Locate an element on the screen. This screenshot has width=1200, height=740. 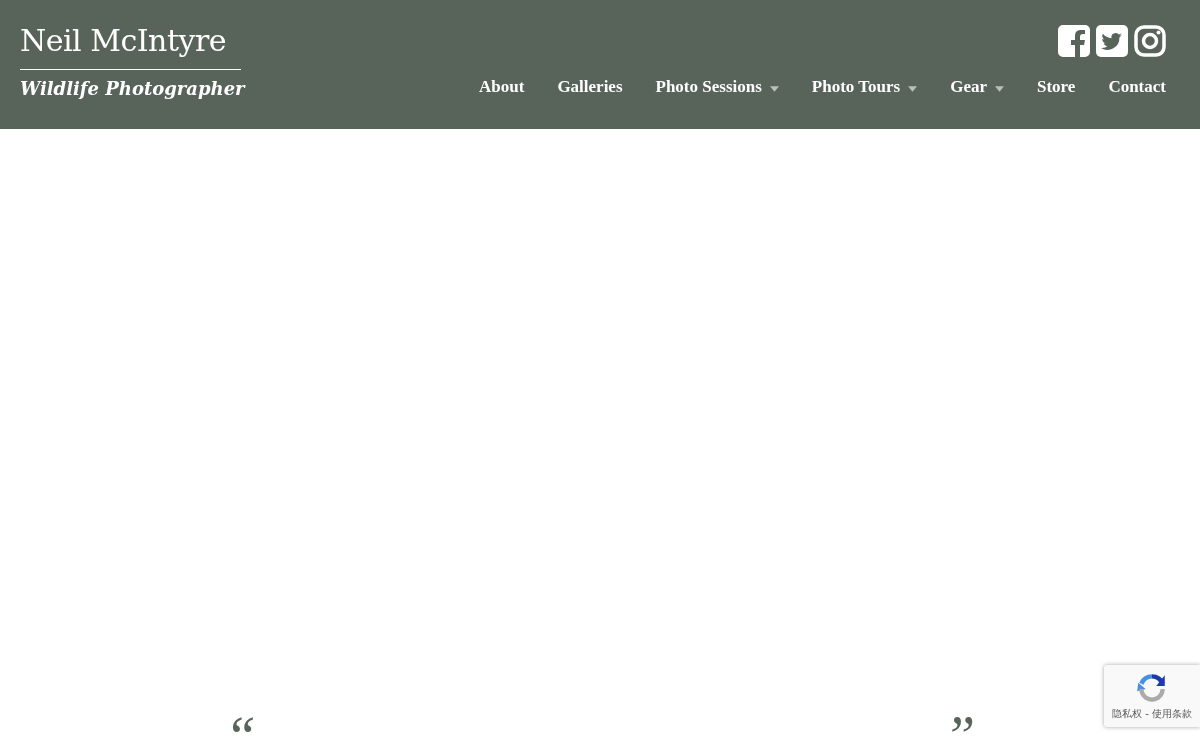
privacy-terms-link: 隐私权 - 使用条款 is located at coordinates (1152, 714).